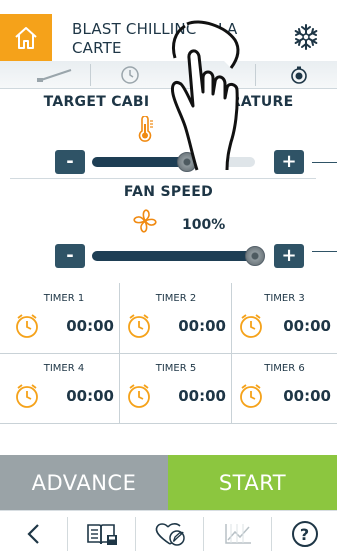 This screenshot has height=557, width=337. Describe the element at coordinates (205, 132) in the screenshot. I see `temperature-value: °C` at that location.